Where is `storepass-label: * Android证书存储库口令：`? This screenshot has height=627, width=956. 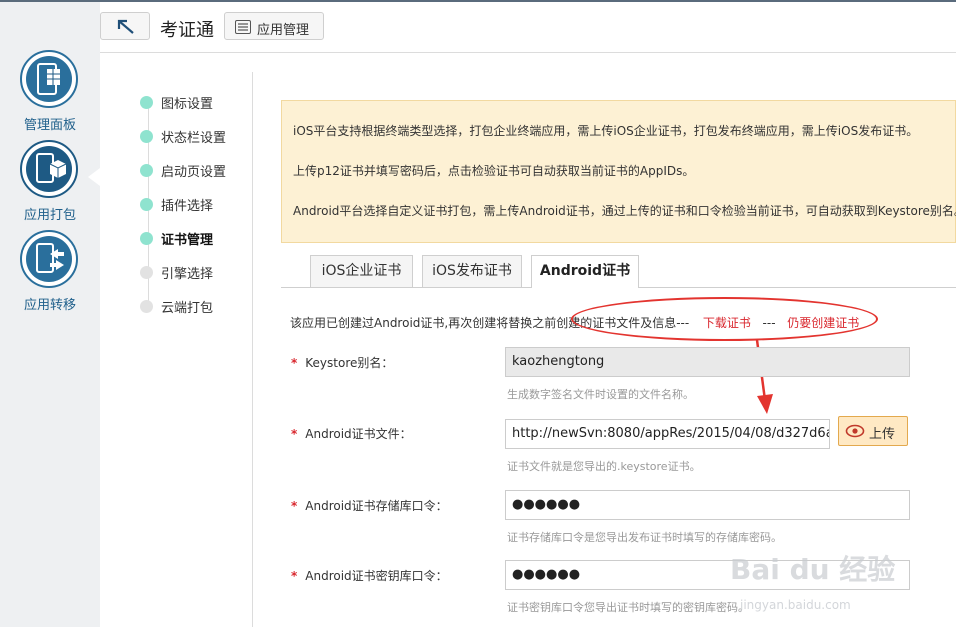
storepass-label: * Android证书存储库口令： is located at coordinates (369, 506).